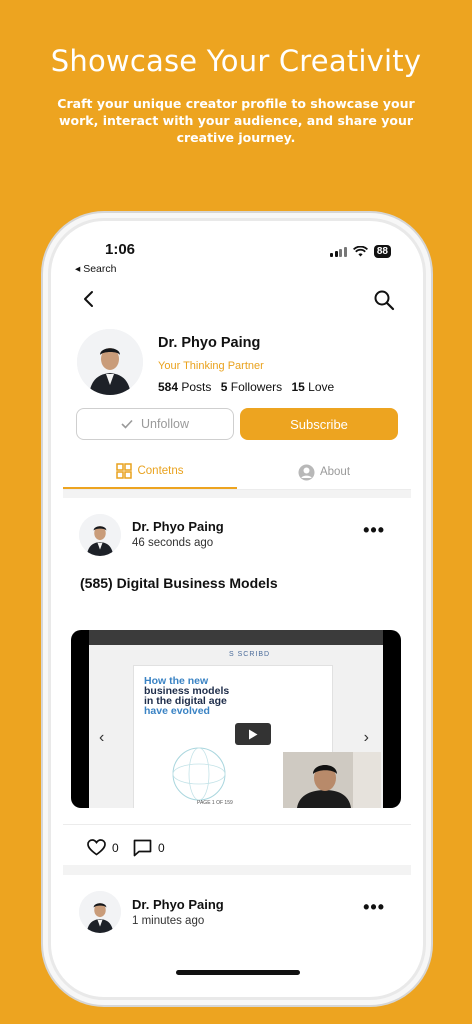 Image resolution: width=472 pixels, height=1024 pixels. Describe the element at coordinates (168, 921) in the screenshot. I see `post-timestamp: 1 minutes ago` at that location.